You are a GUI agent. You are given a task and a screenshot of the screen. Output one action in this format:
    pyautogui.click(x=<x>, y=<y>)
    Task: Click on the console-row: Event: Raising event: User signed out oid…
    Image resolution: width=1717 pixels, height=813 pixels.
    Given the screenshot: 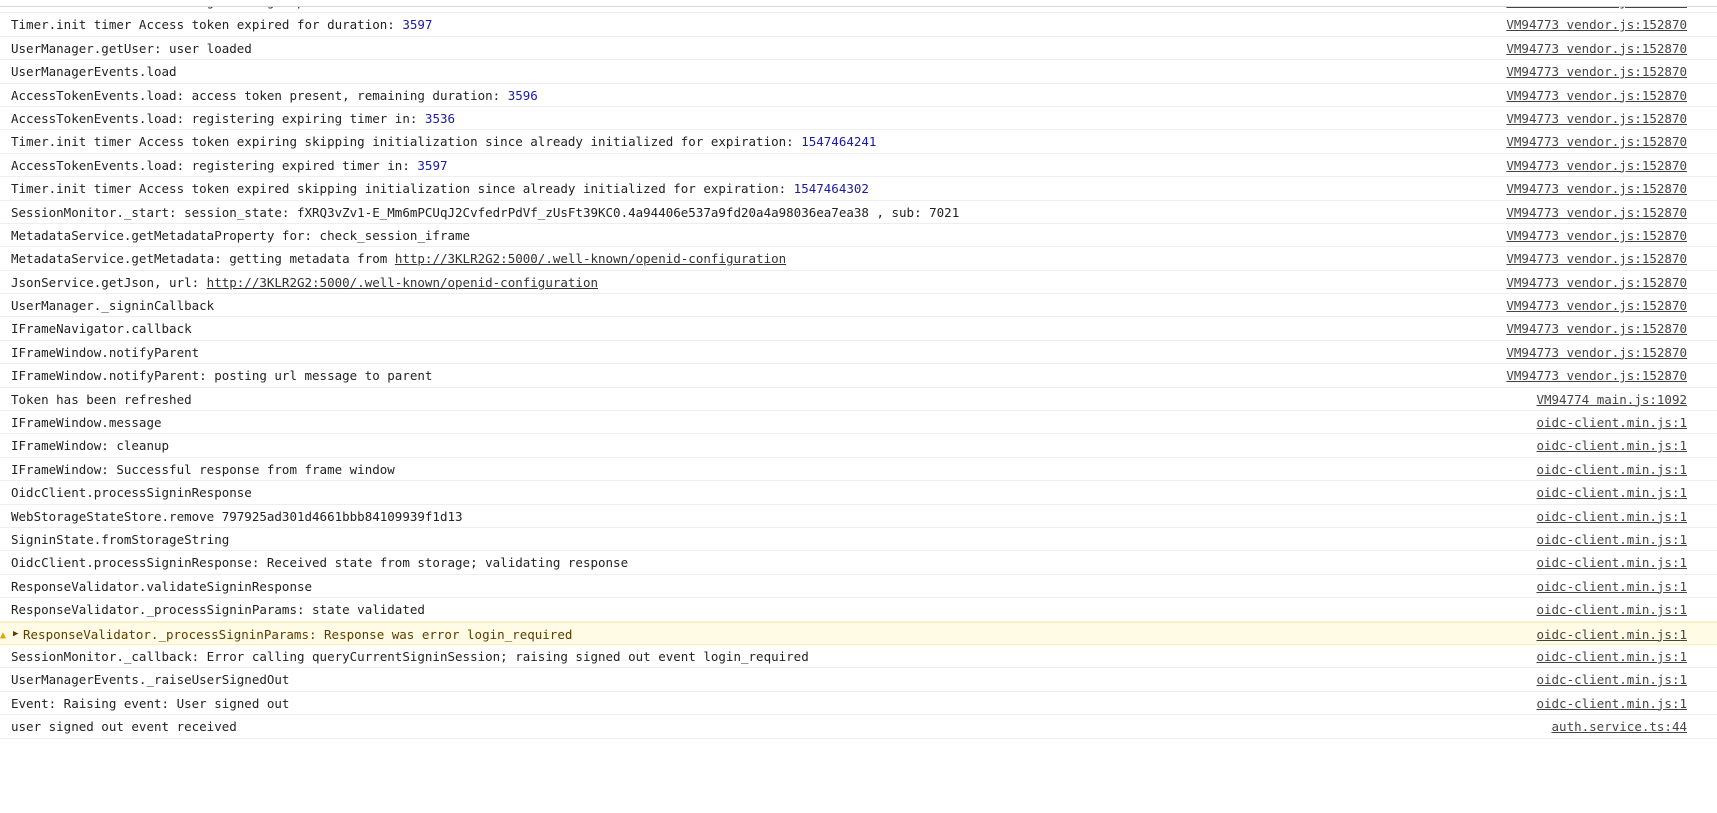 What is the action you would take?
    pyautogui.click(x=858, y=704)
    